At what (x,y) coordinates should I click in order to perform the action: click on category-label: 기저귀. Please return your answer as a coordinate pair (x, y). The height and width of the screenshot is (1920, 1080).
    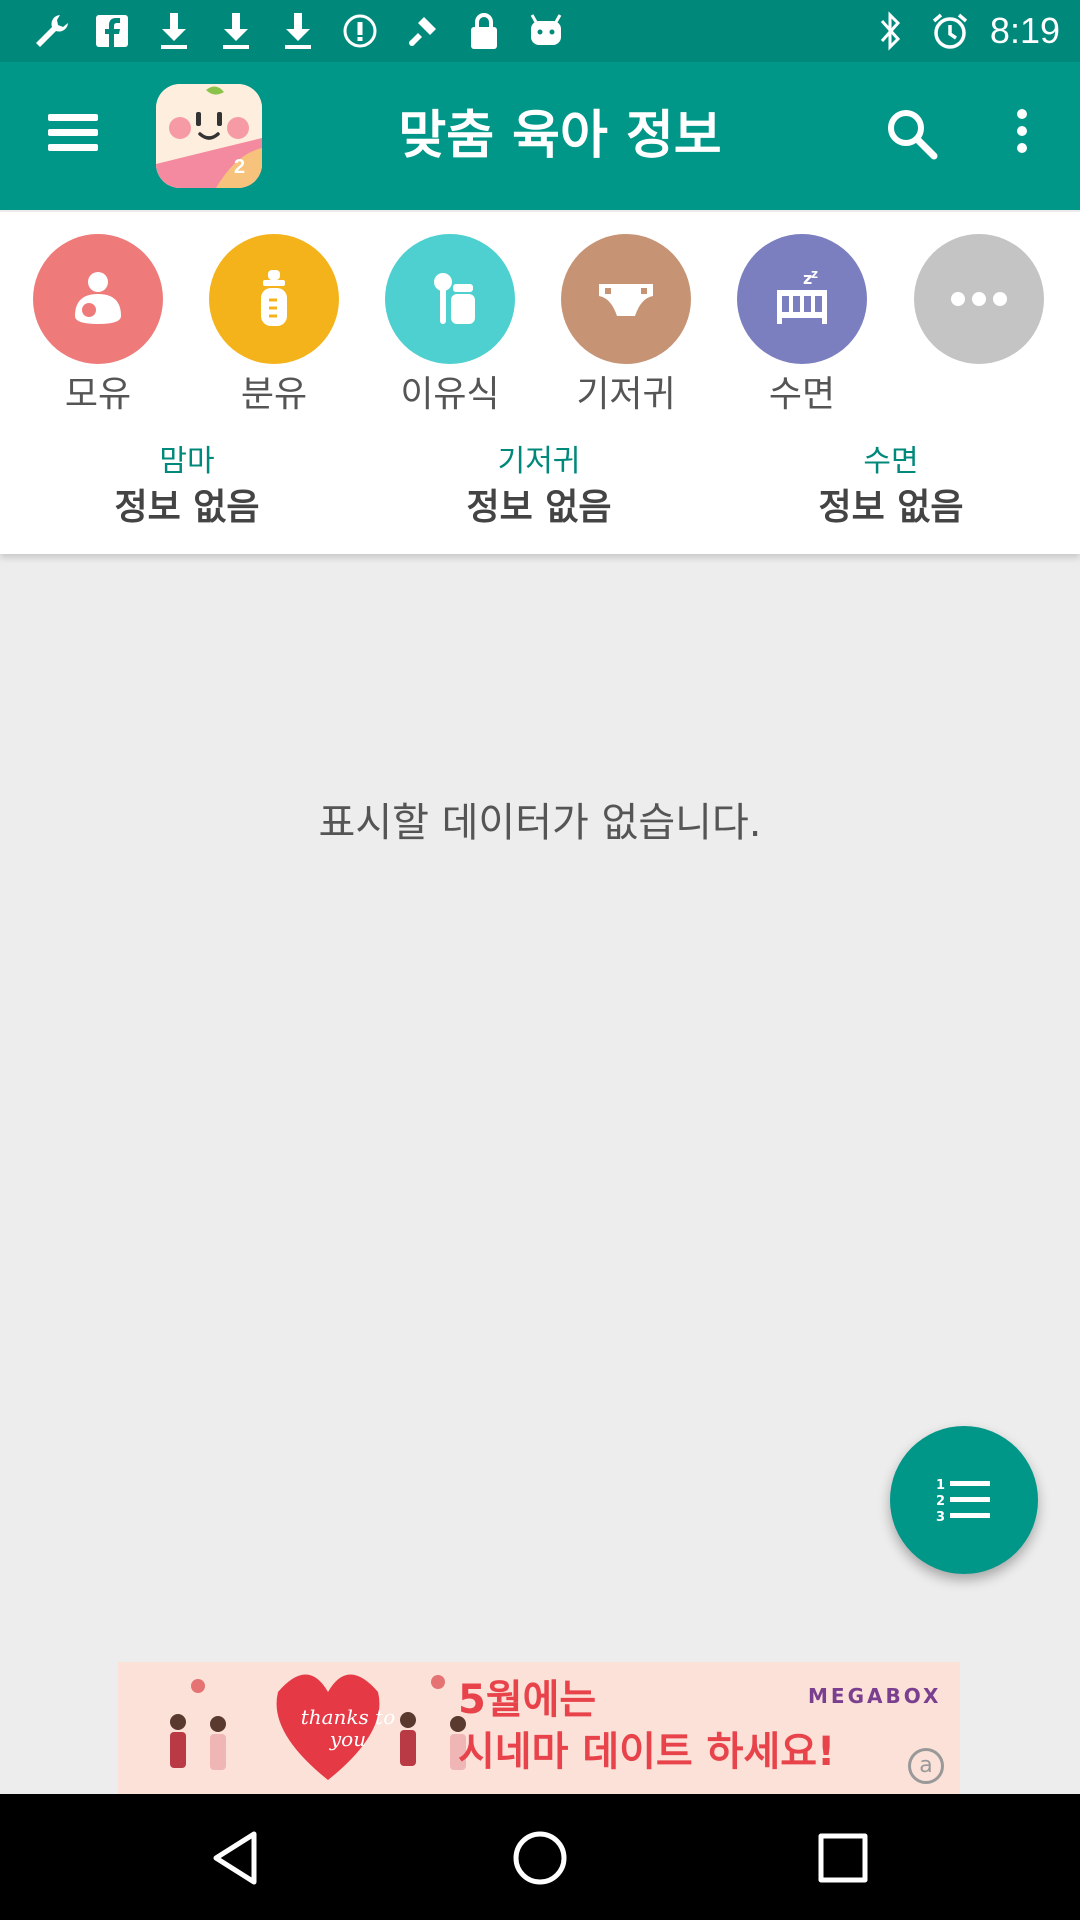
    Looking at the image, I should click on (626, 394).